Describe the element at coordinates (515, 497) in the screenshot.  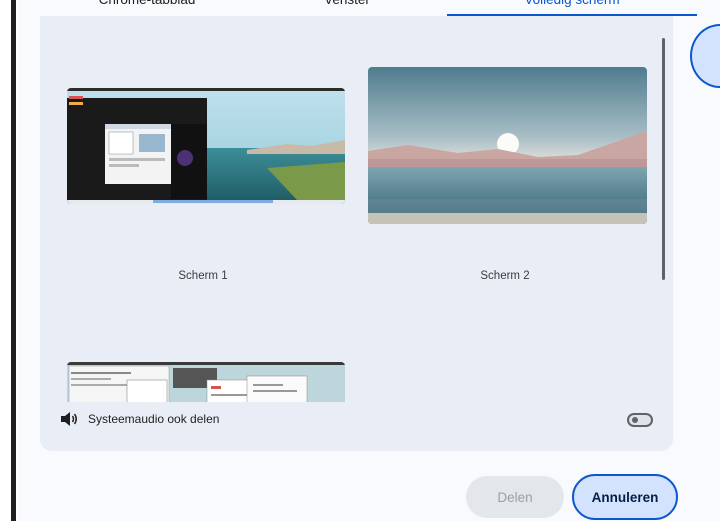
I see `share-button: Delen` at that location.